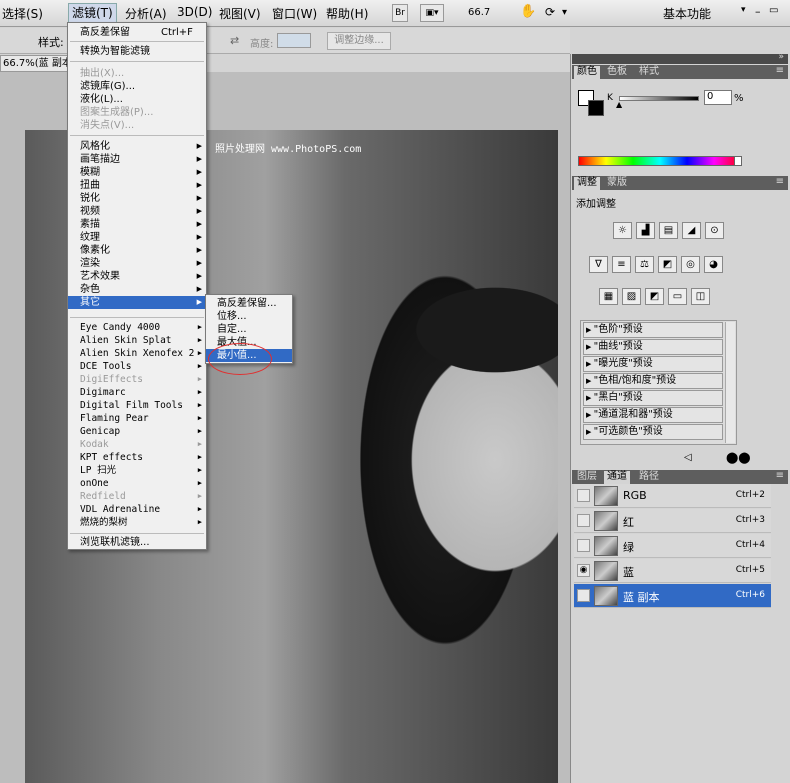  Describe the element at coordinates (137, 263) in the screenshot. I see `menu-item-filter-group: 渲染 ▶` at that location.